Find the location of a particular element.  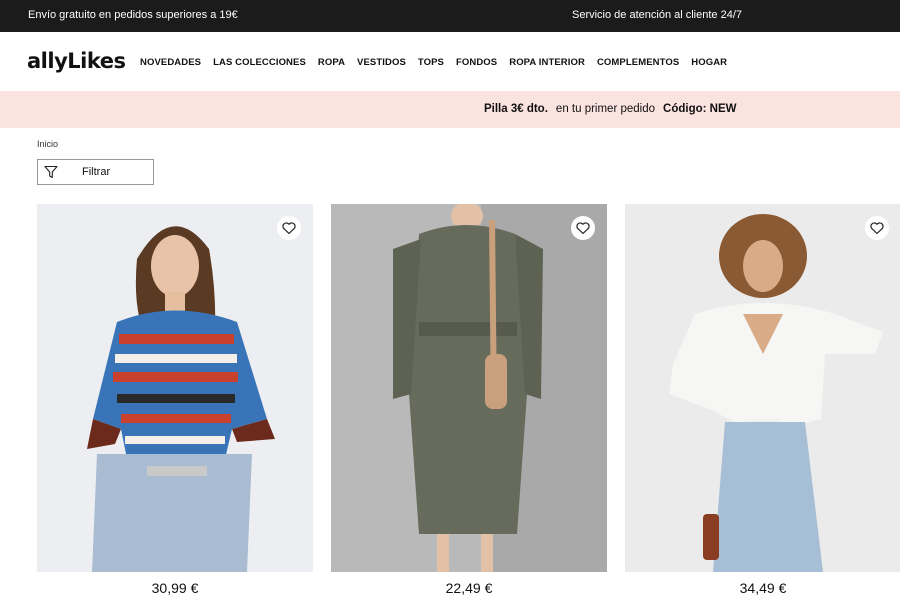

product-price: 30,99 € is located at coordinates (175, 588).